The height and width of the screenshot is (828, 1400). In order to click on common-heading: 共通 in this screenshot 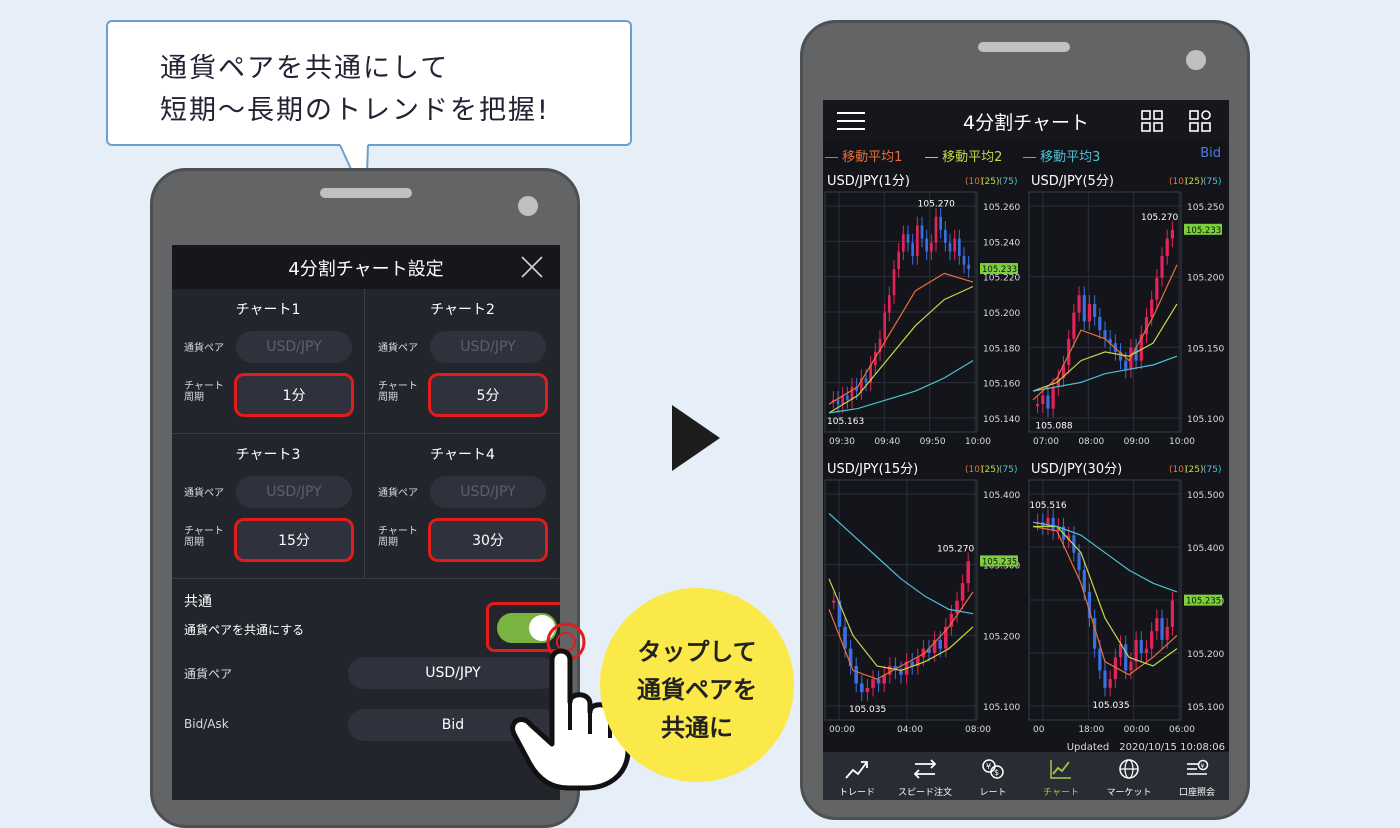, I will do `click(198, 602)`.